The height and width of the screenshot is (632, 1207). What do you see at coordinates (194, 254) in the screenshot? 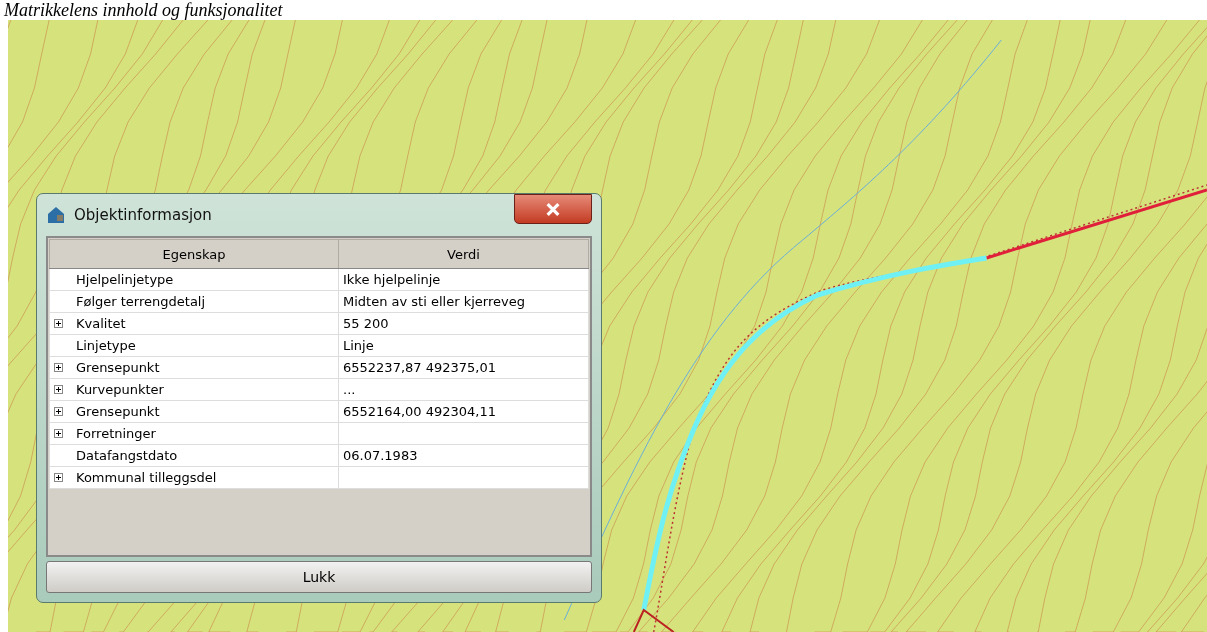
I see `column-header: Egenskap` at bounding box center [194, 254].